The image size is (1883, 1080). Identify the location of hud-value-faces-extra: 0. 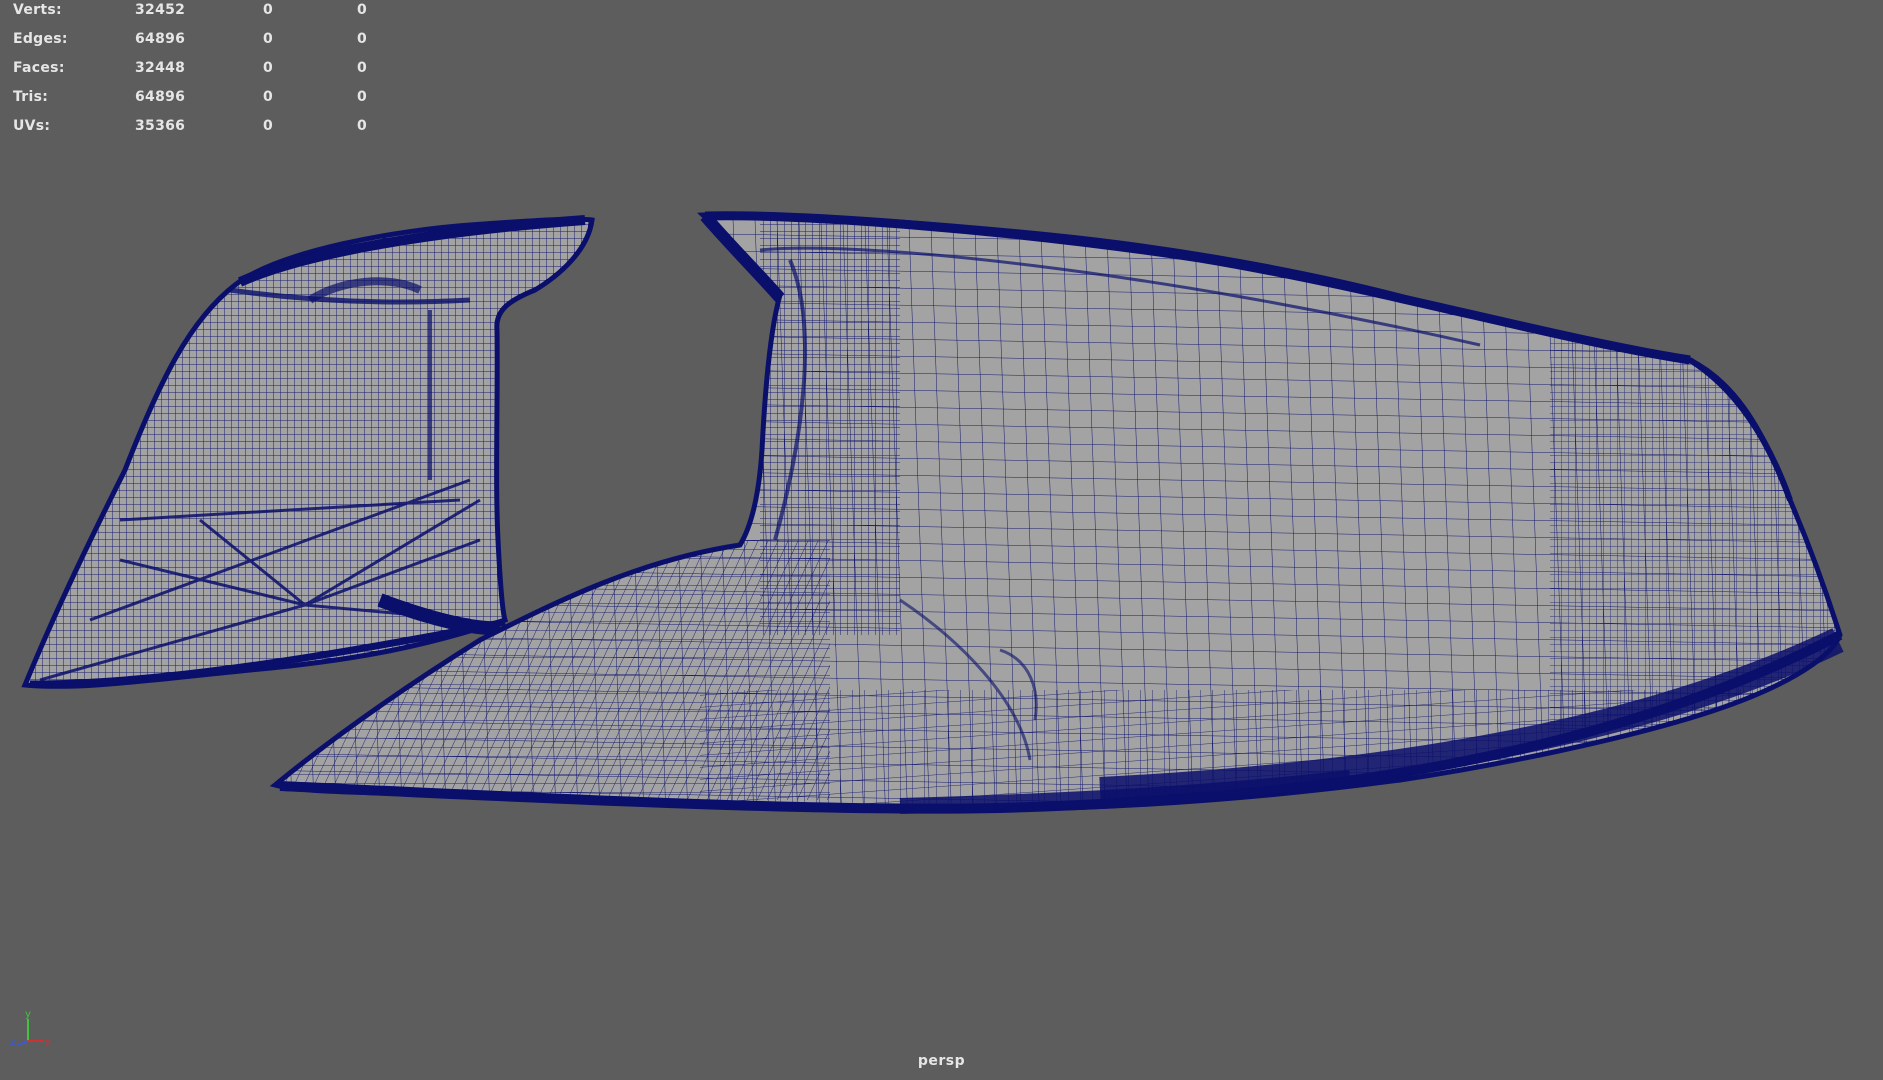
(362, 68).